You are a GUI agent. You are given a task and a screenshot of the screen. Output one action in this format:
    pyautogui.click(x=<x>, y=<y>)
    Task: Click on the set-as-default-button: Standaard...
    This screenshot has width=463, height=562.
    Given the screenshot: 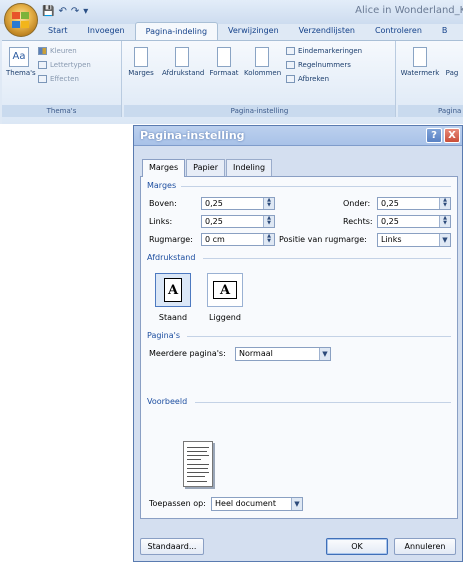 What is the action you would take?
    pyautogui.click(x=172, y=546)
    